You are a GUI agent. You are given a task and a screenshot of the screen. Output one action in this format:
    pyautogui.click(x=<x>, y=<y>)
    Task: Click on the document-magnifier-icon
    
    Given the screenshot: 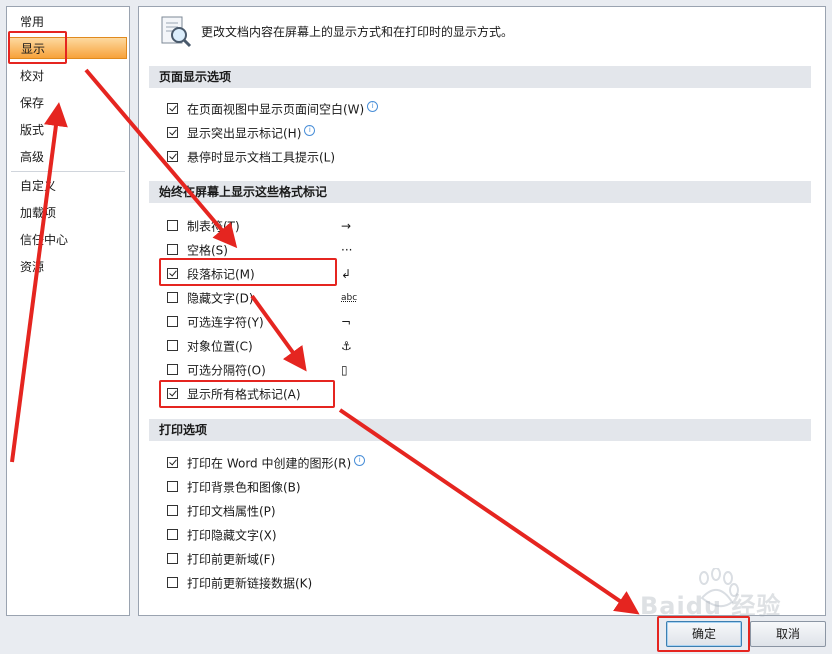 What is the action you would take?
    pyautogui.click(x=176, y=32)
    